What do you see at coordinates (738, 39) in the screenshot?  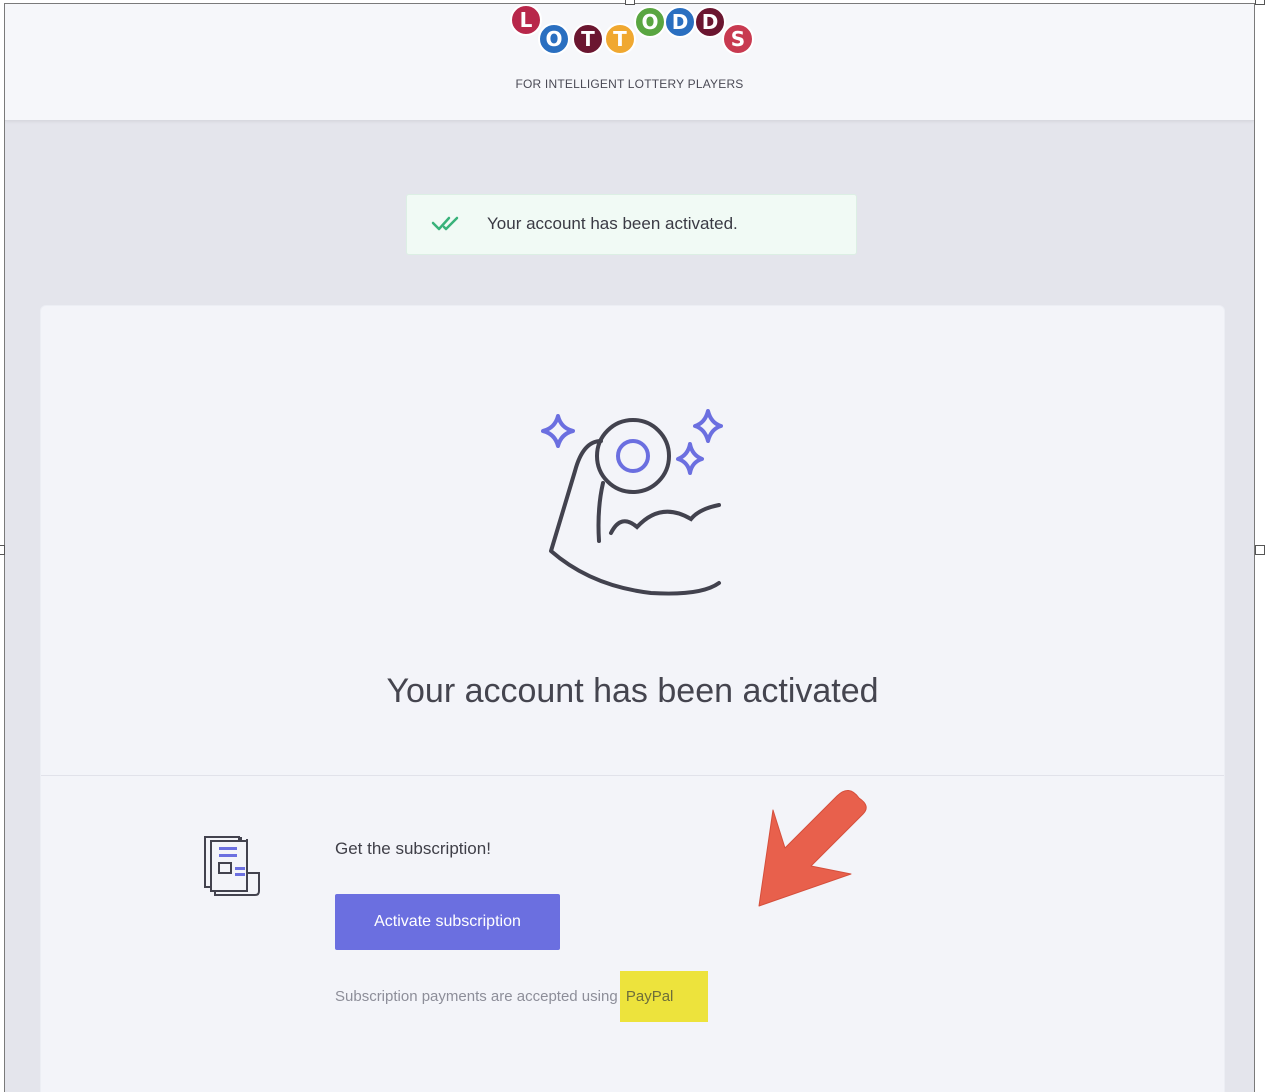 I see `logo-ball: S` at bounding box center [738, 39].